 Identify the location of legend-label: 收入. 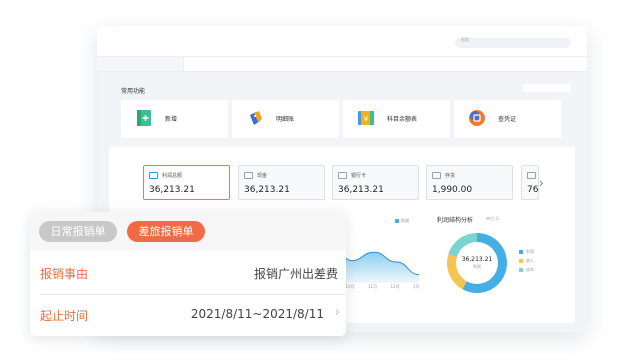
(530, 260).